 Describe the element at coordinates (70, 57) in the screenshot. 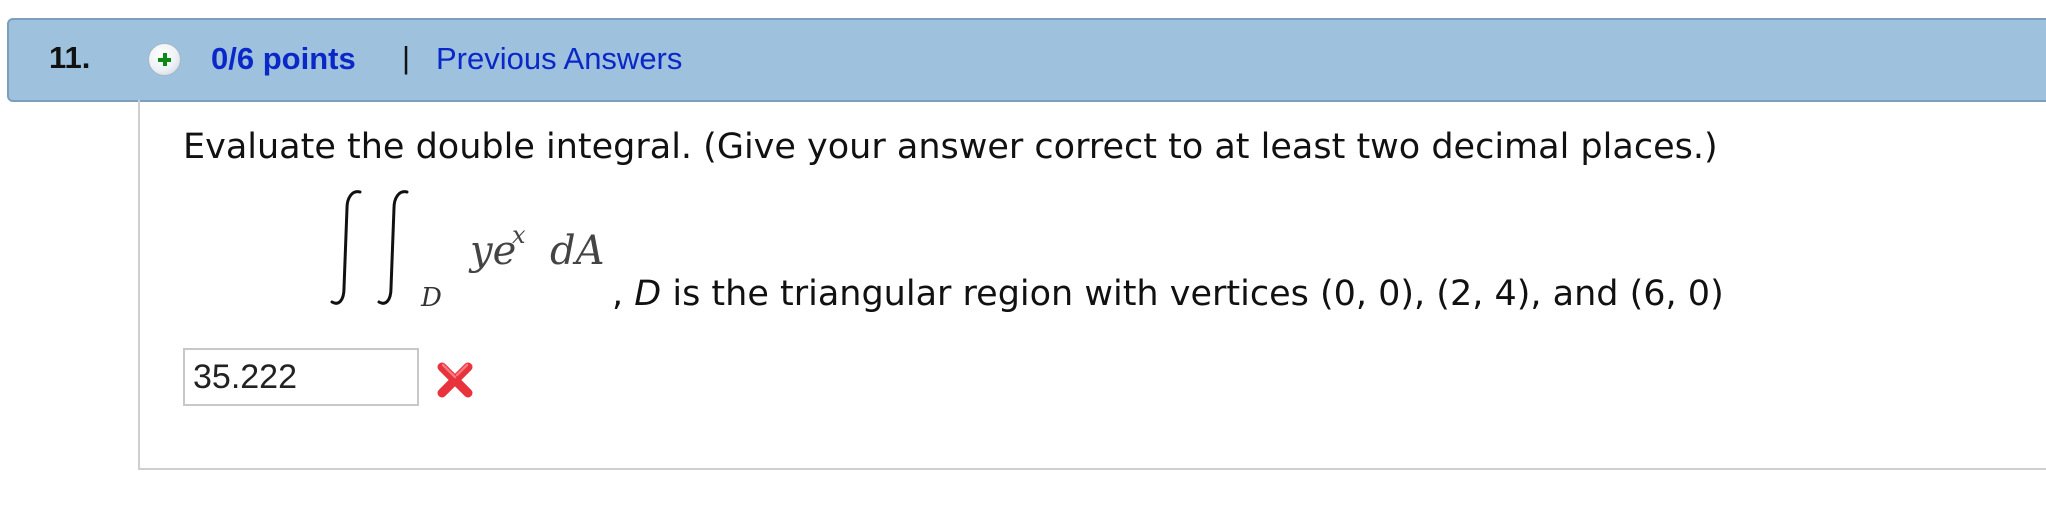

I see `question-number: 11.` at that location.